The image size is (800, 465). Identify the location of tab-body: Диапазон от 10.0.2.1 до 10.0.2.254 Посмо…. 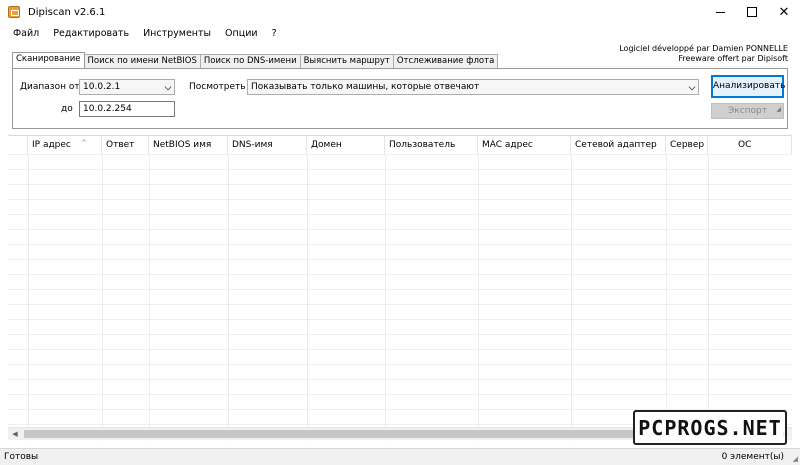
(400, 98).